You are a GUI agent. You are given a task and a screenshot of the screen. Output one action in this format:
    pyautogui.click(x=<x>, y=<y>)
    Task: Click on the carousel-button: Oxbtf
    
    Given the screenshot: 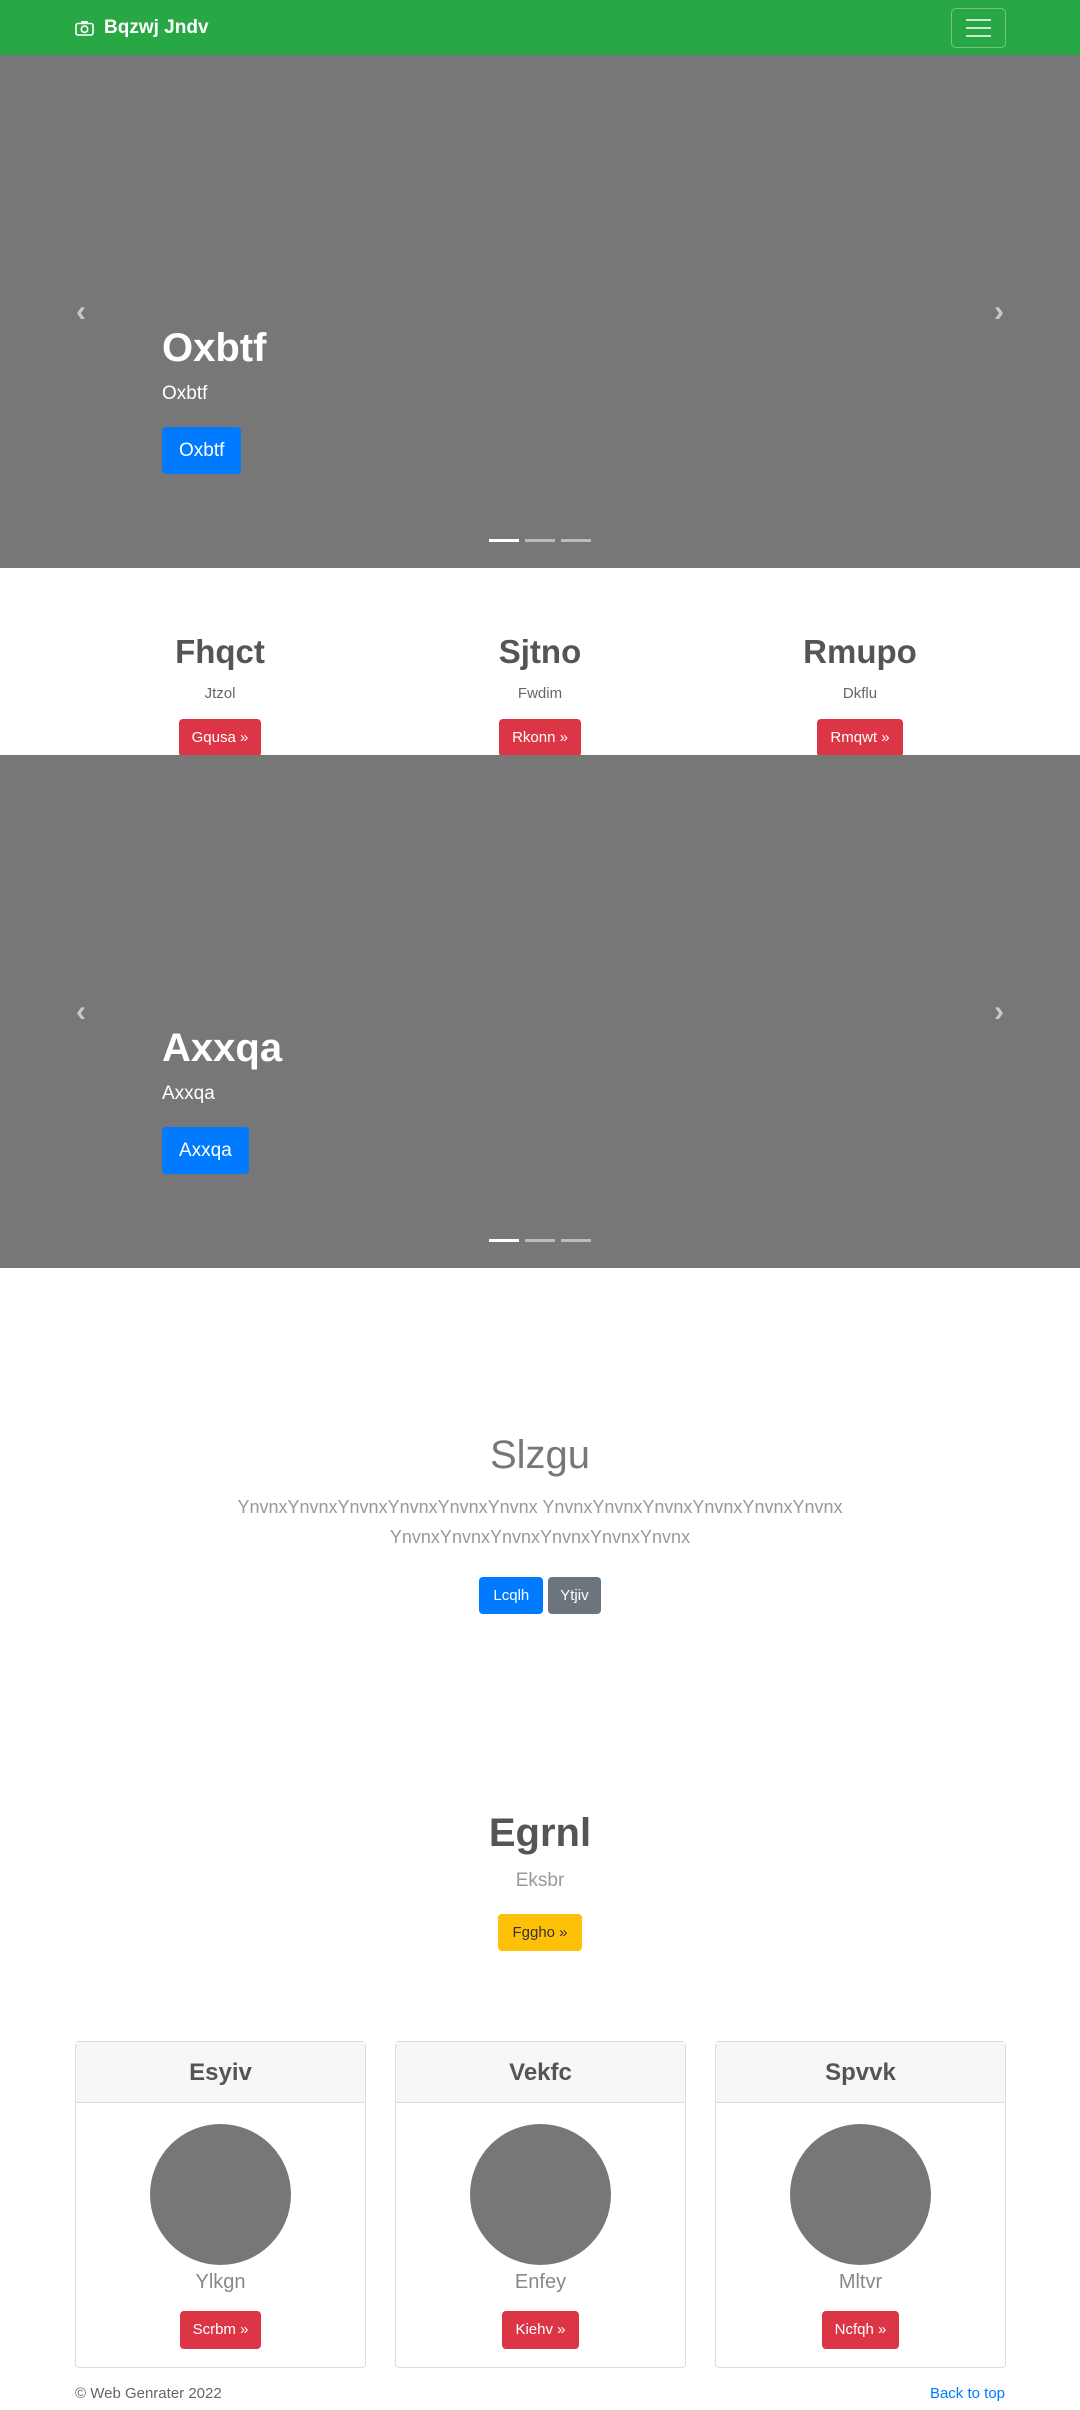 What is the action you would take?
    pyautogui.click(x=202, y=450)
    